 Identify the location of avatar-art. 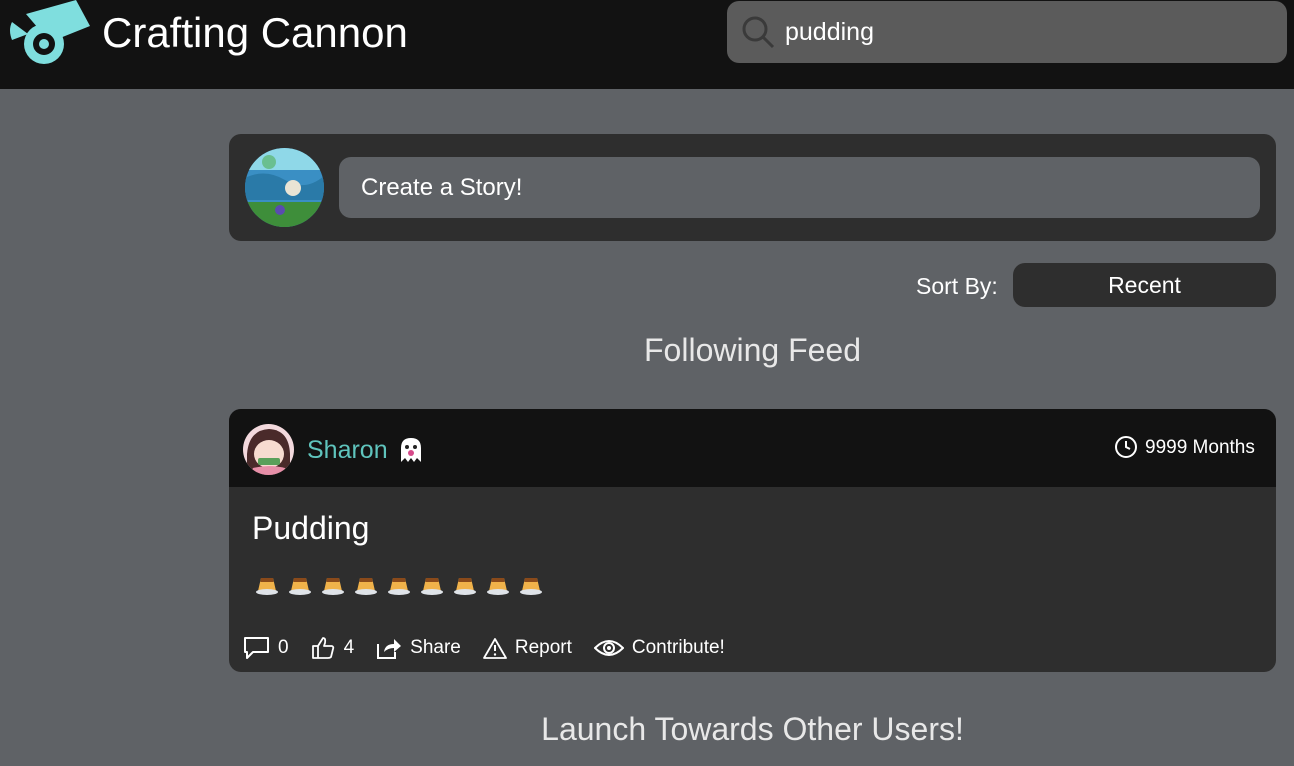
(284, 187).